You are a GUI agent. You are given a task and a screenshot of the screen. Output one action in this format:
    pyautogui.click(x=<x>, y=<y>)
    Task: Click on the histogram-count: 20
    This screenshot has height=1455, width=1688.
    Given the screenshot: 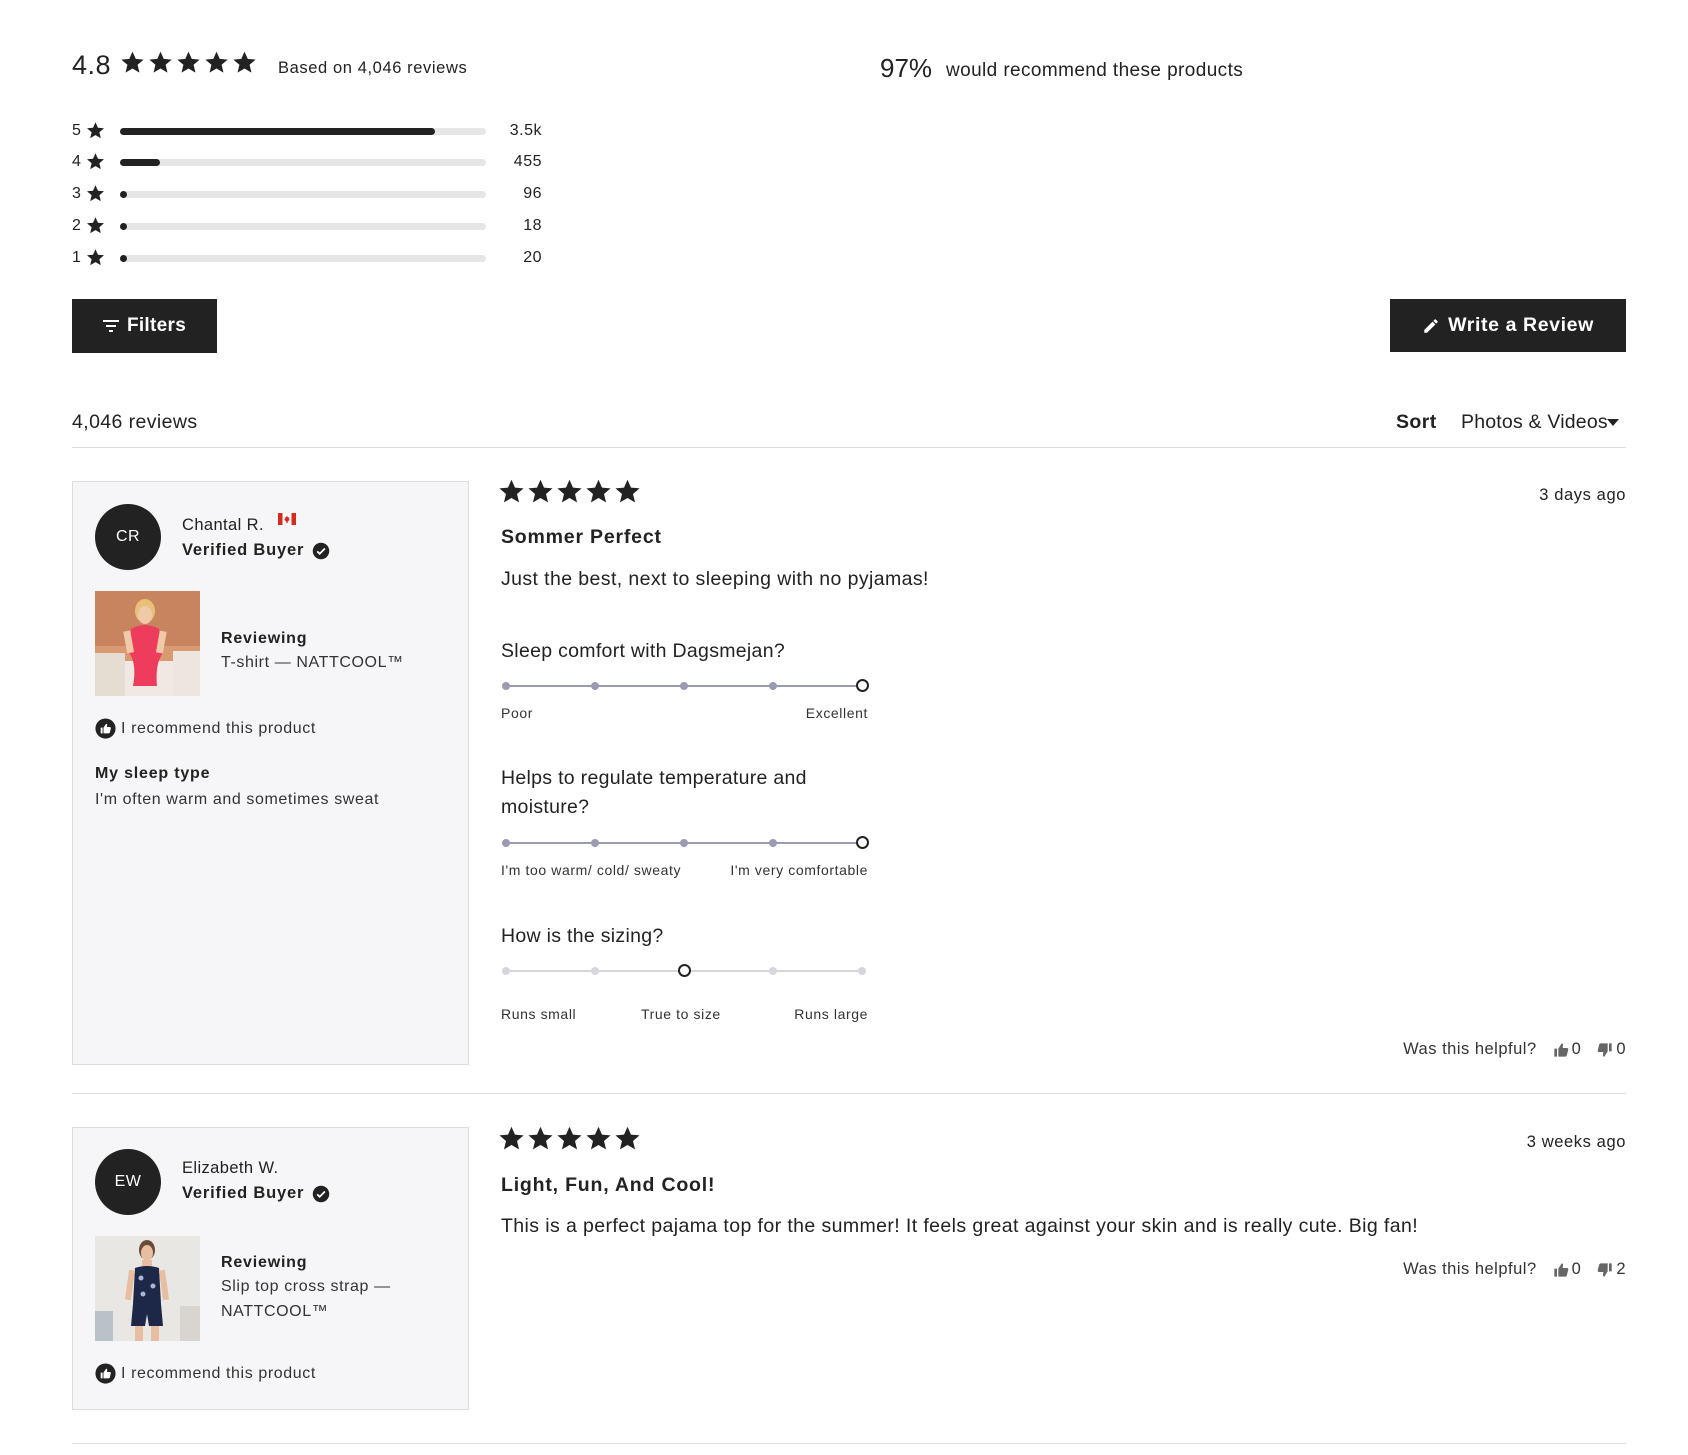 What is the action you would take?
    pyautogui.click(x=532, y=257)
    